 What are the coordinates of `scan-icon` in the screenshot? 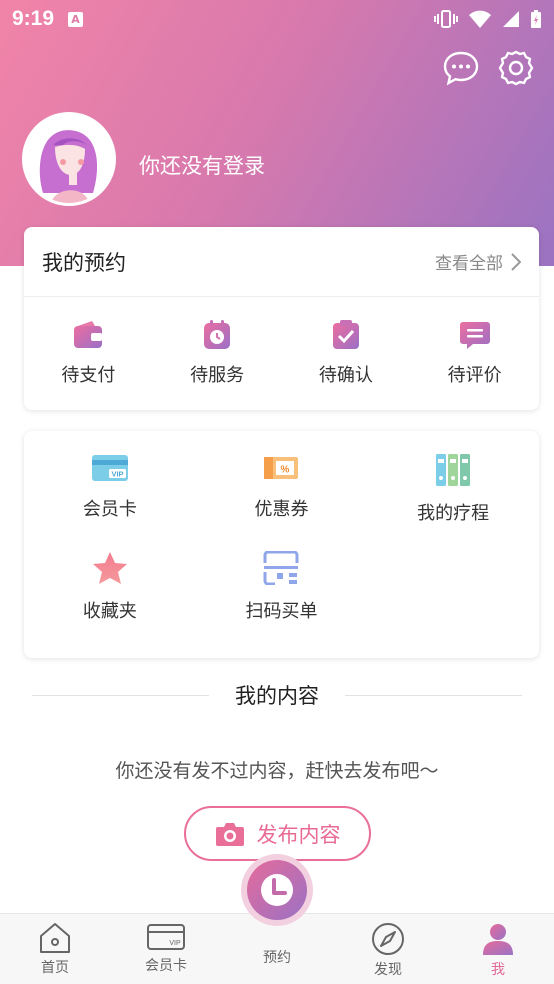 It's located at (281, 568).